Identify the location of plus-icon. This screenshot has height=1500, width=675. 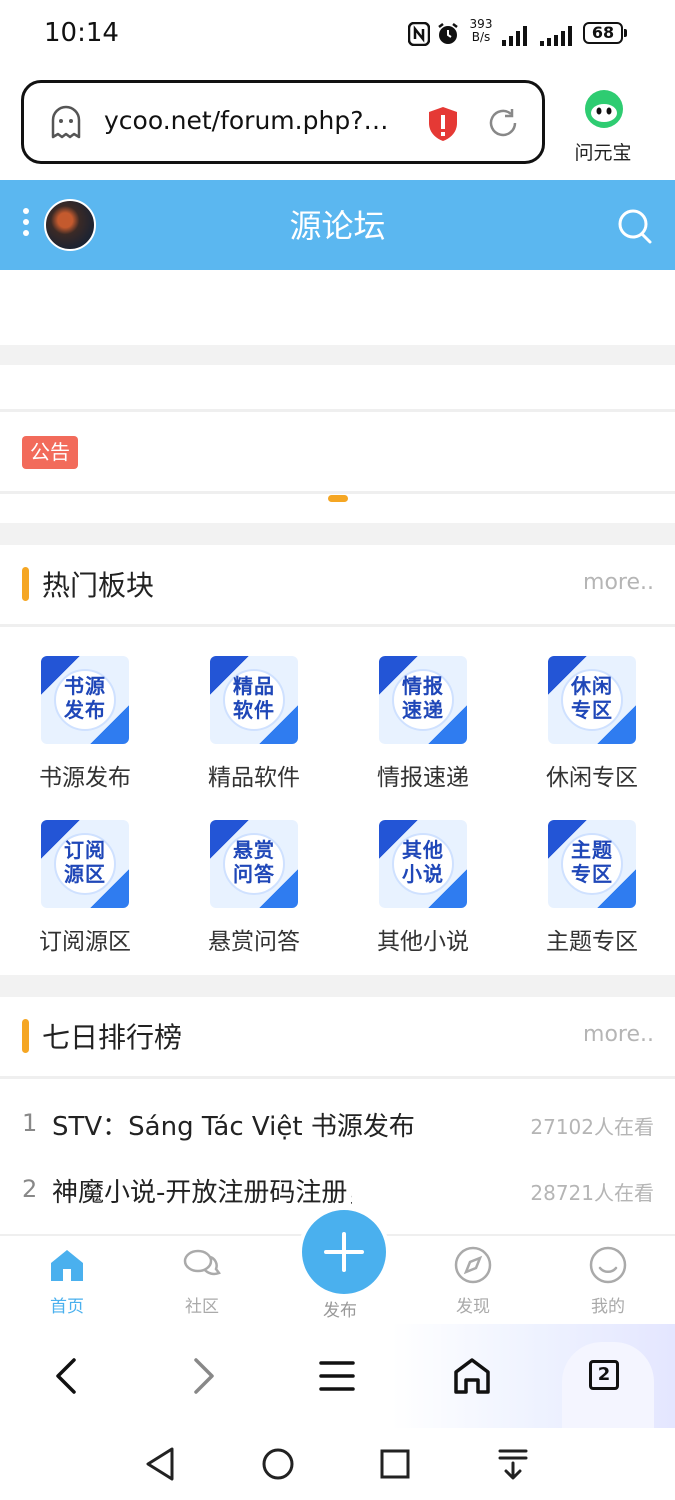
(344, 1252).